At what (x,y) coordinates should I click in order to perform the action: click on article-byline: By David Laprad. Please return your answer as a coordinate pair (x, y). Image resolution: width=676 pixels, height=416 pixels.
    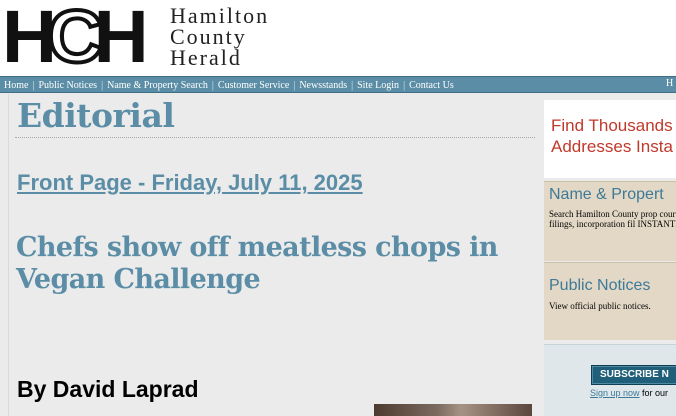
    Looking at the image, I should click on (108, 389).